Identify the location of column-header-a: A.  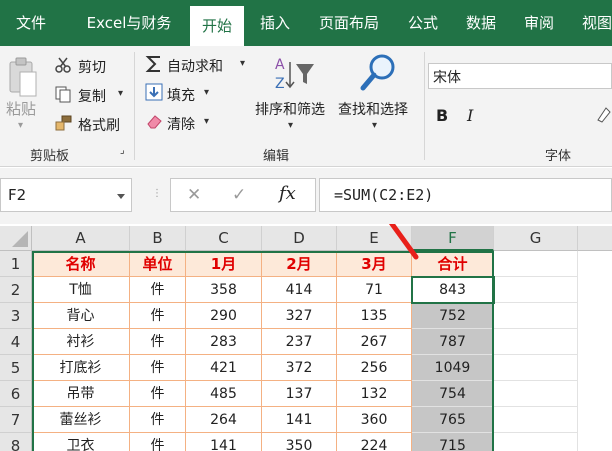
(81, 238).